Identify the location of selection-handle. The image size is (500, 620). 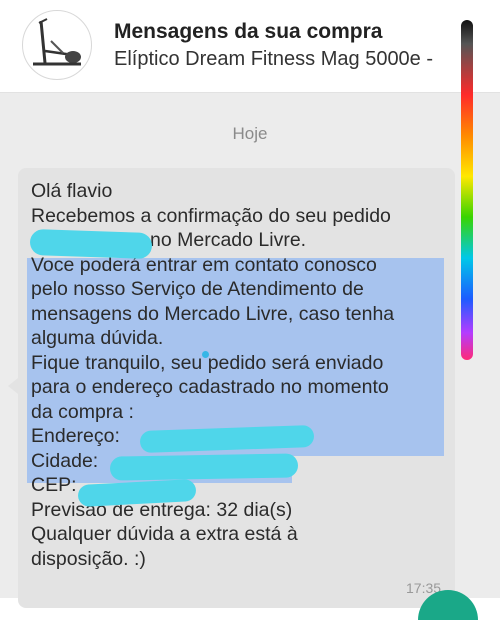
(205, 354).